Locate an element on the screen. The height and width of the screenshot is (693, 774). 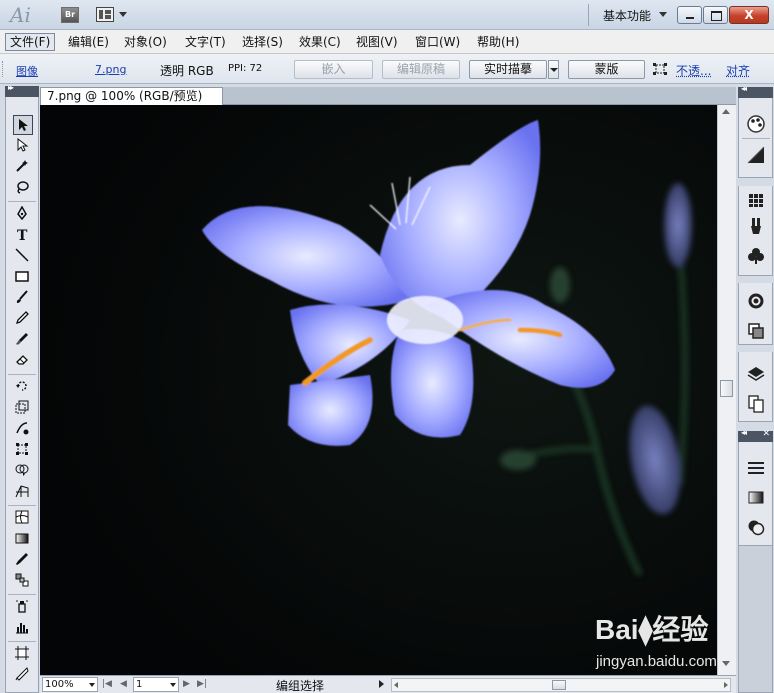
appearance-icon is located at coordinates (756, 527).